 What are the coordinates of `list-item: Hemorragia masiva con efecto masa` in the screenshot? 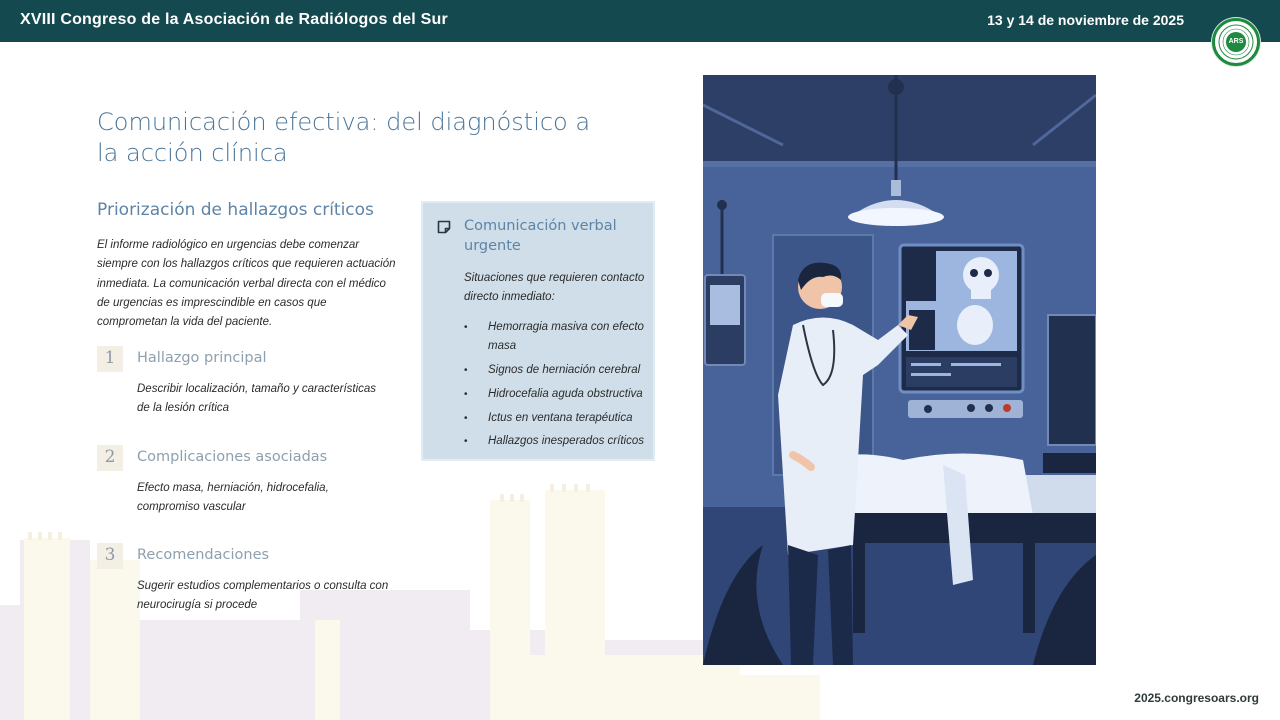 It's located at (556, 337).